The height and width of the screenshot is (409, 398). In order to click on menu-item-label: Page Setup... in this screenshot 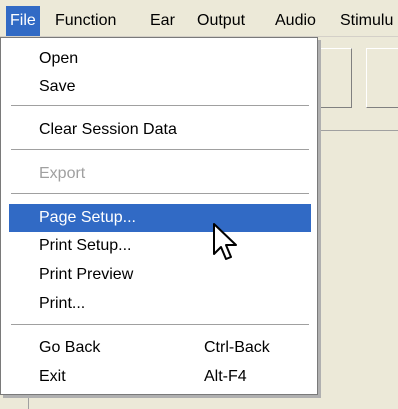, I will do `click(87, 217)`.